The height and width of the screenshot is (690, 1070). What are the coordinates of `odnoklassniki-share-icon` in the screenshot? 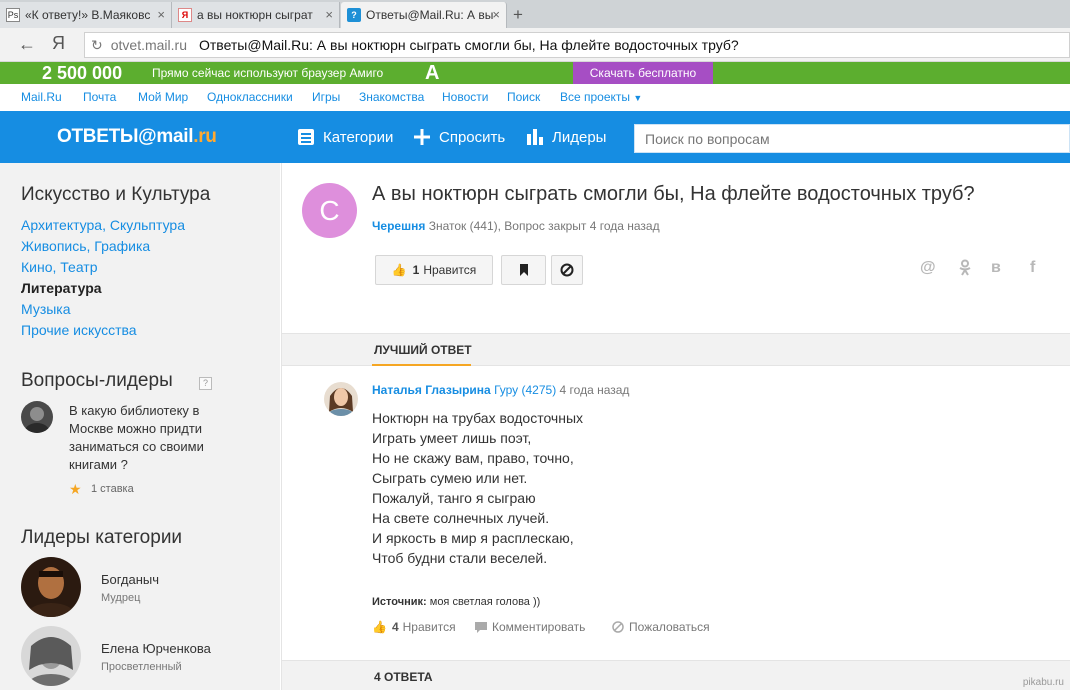 It's located at (965, 270).